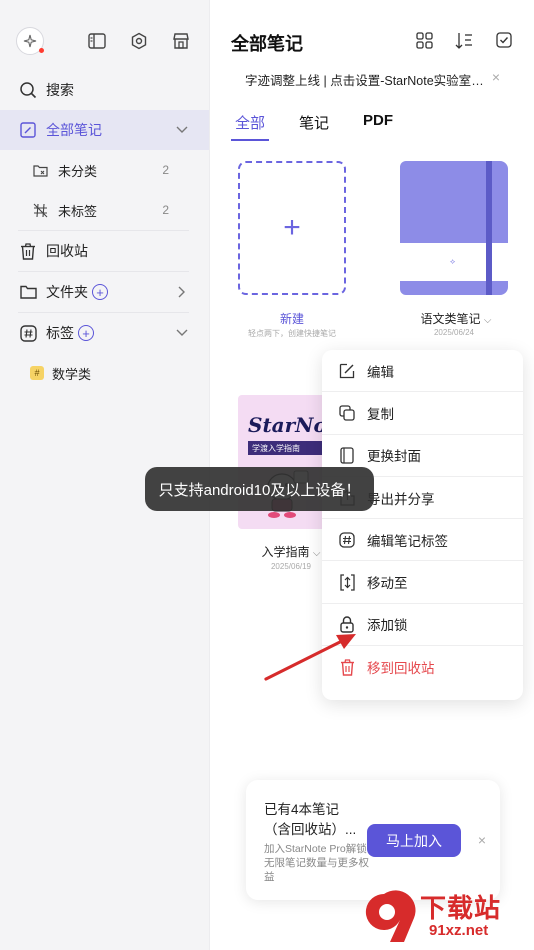  What do you see at coordinates (60, 90) in the screenshot?
I see `sidebar-item-label: 搜索` at bounding box center [60, 90].